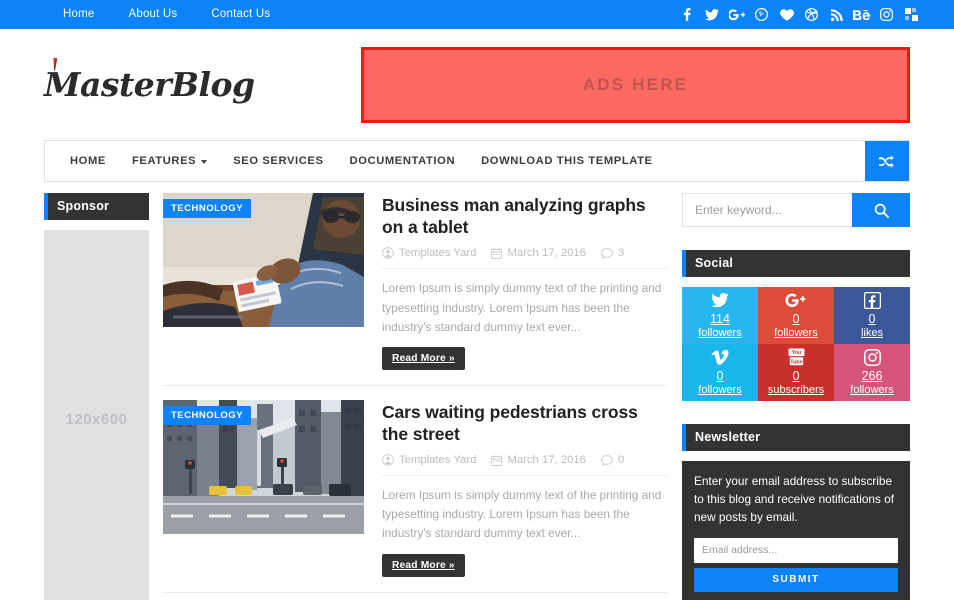 This screenshot has height=600, width=954. I want to click on social-widget: Social 114 followers 0 followers 0 likes, so click(796, 325).